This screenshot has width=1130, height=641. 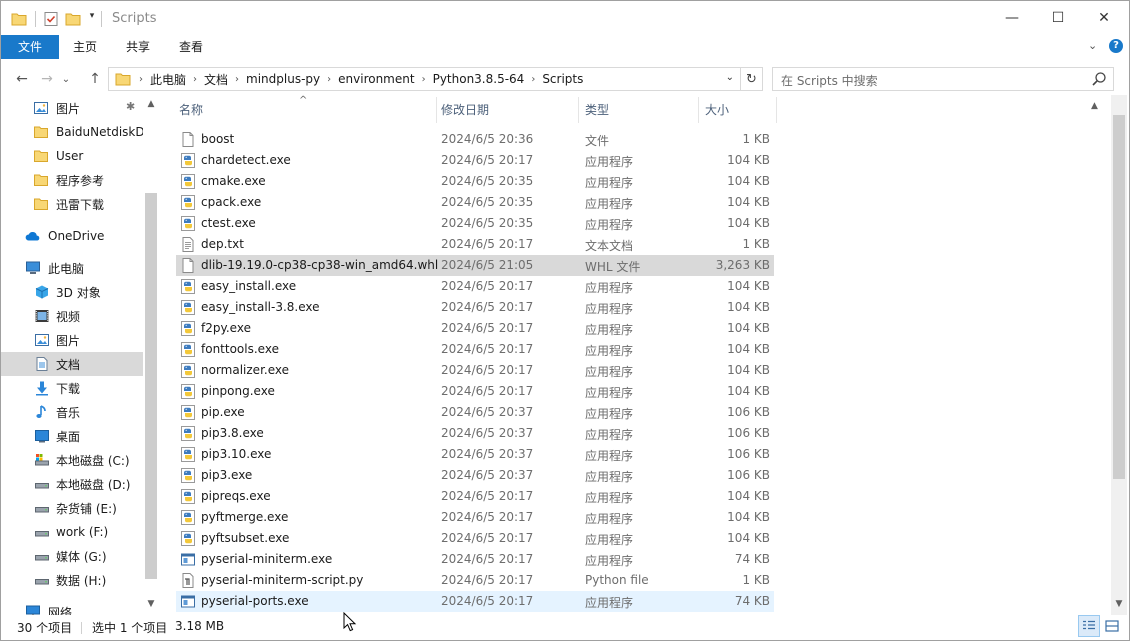 I want to click on breadcrumb-environment: environment, so click(x=376, y=79).